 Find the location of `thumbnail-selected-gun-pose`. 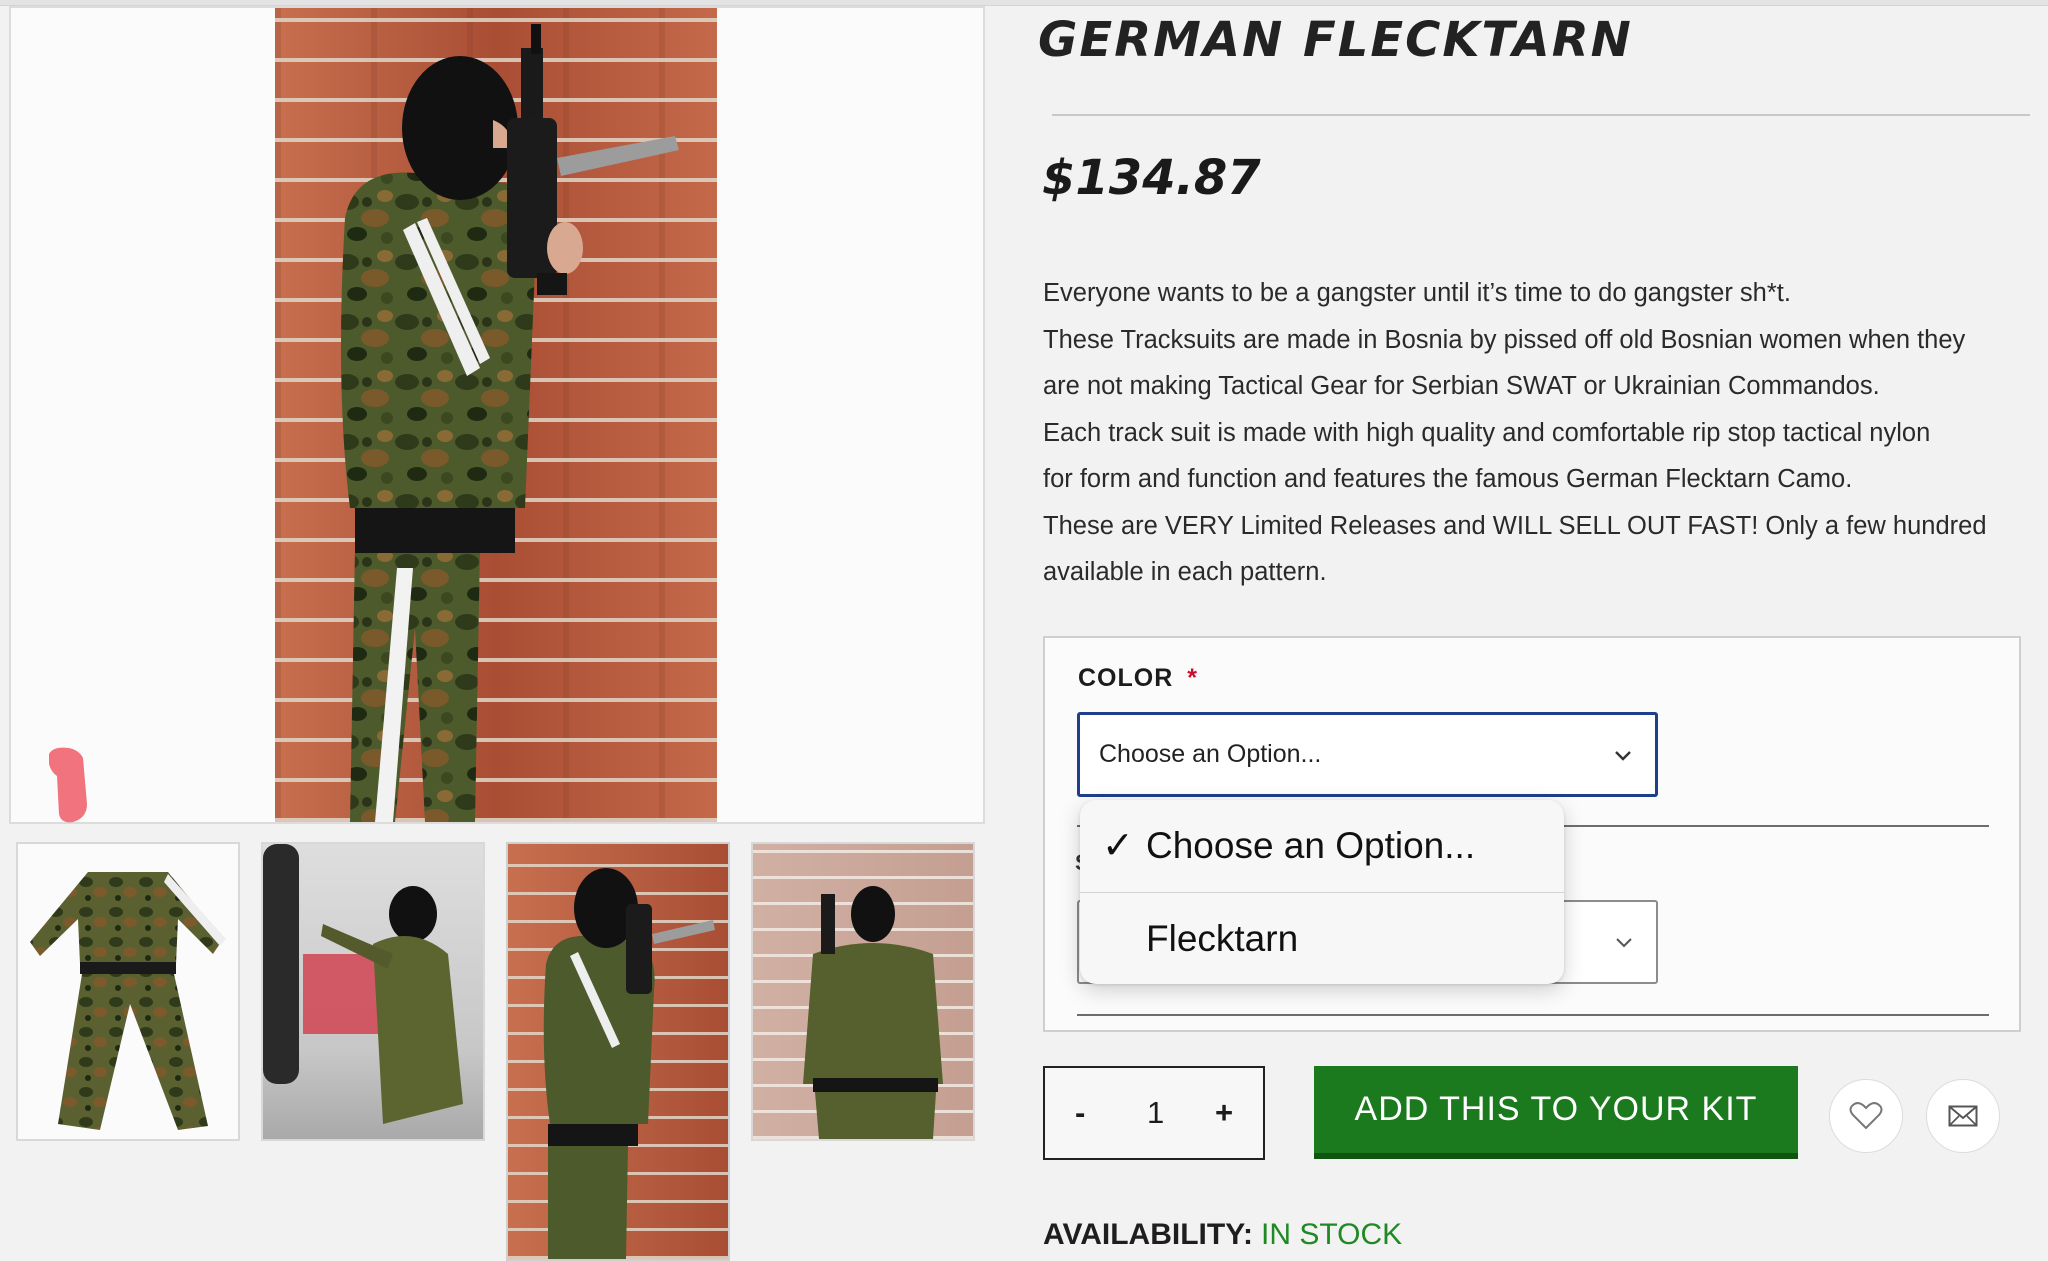

thumbnail-selected-gun-pose is located at coordinates (618, 1051).